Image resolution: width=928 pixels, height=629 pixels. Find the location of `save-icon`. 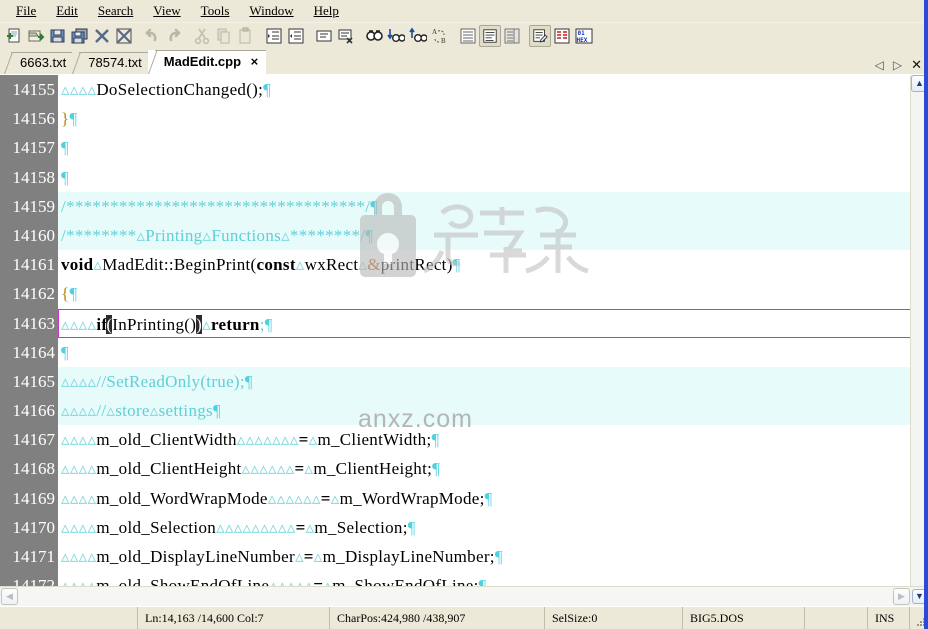

save-icon is located at coordinates (58, 36).